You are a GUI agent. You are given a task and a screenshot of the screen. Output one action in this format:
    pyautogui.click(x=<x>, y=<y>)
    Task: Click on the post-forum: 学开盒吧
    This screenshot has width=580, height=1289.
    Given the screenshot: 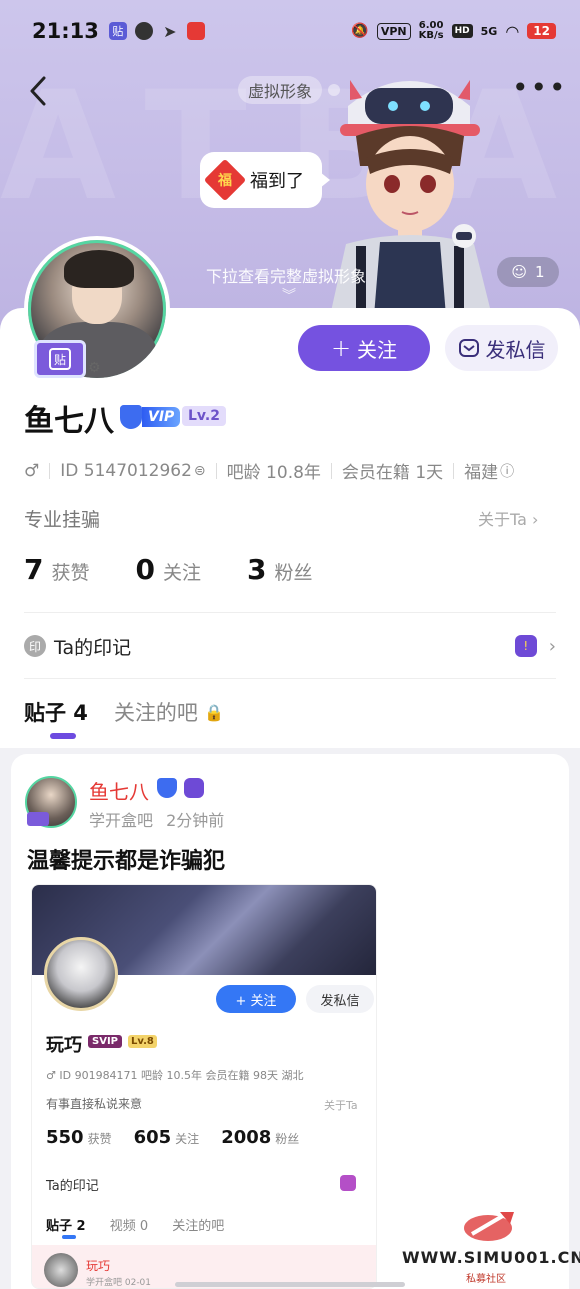 What is the action you would take?
    pyautogui.click(x=121, y=820)
    